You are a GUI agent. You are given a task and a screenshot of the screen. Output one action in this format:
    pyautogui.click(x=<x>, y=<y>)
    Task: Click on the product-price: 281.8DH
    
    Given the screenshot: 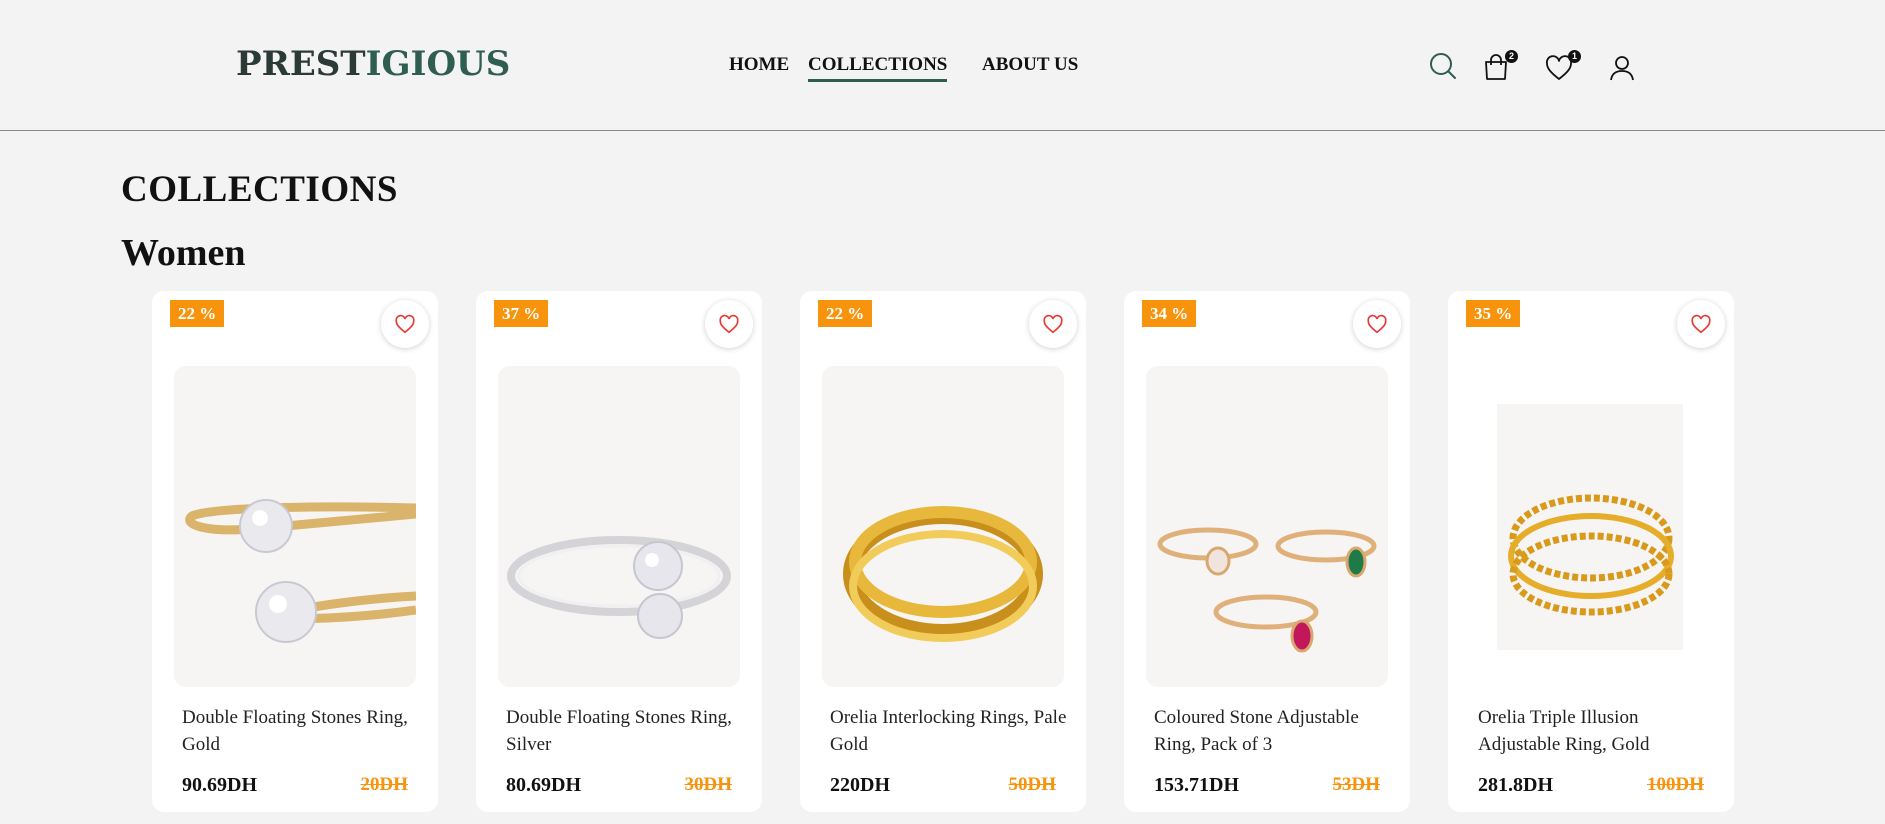 What is the action you would take?
    pyautogui.click(x=1515, y=785)
    